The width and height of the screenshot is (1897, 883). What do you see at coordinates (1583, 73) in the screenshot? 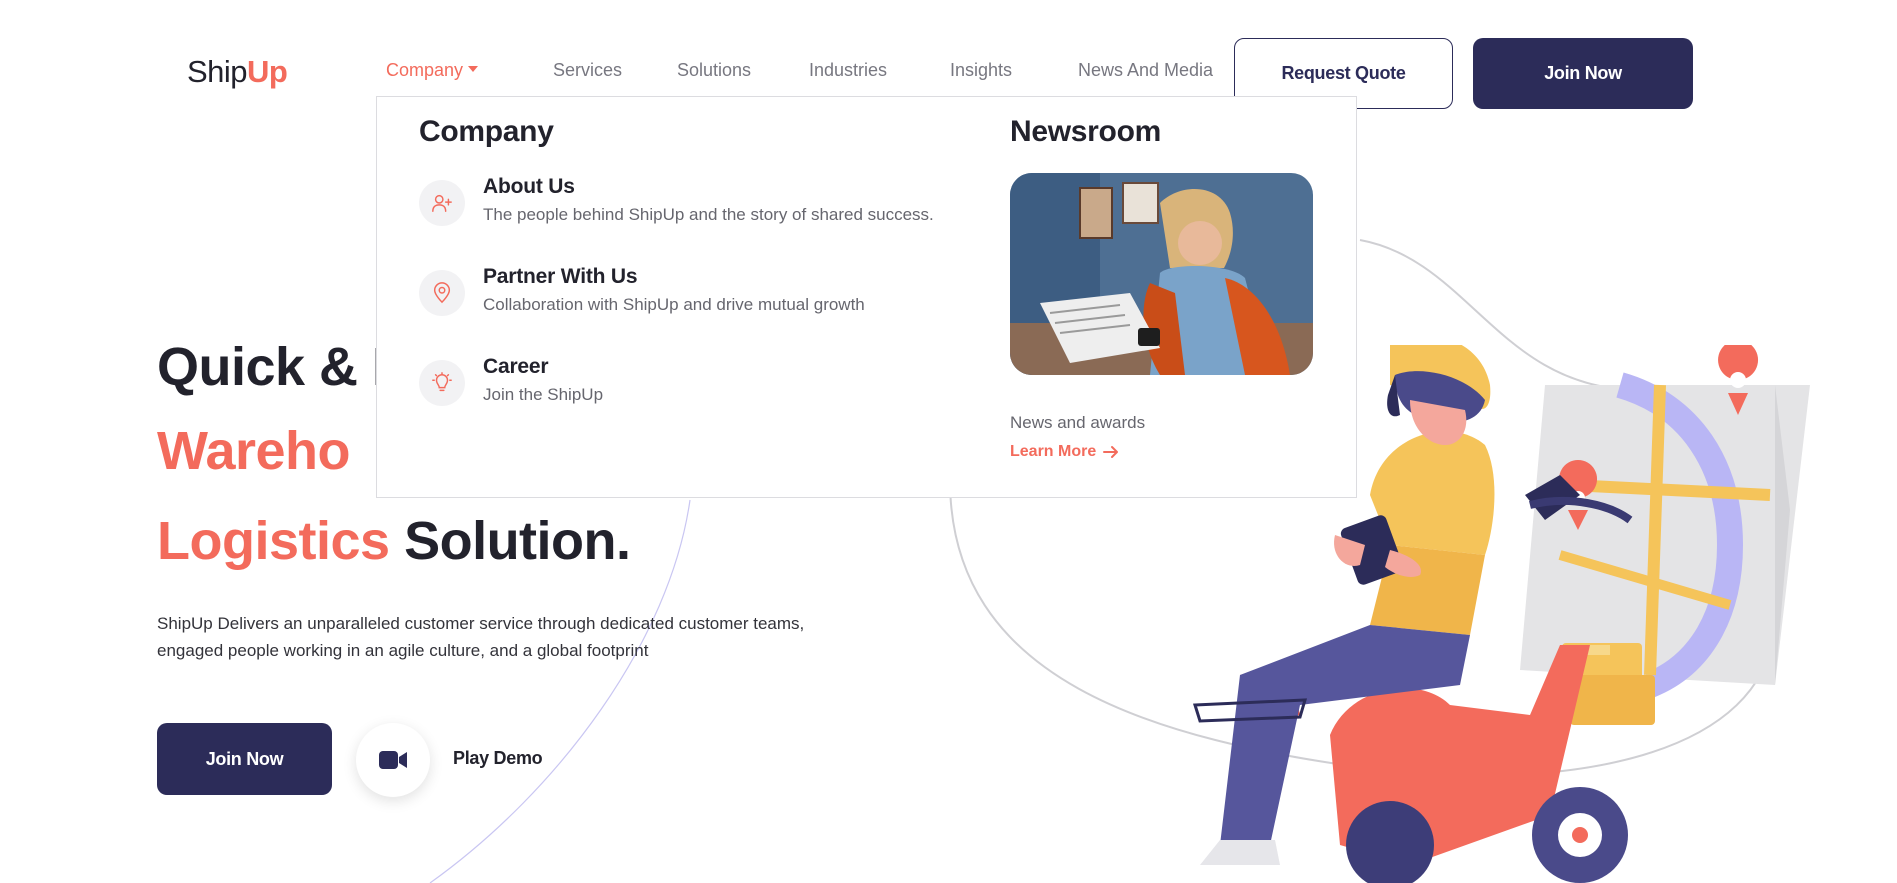
I see `join-now-header-button: Join Now` at bounding box center [1583, 73].